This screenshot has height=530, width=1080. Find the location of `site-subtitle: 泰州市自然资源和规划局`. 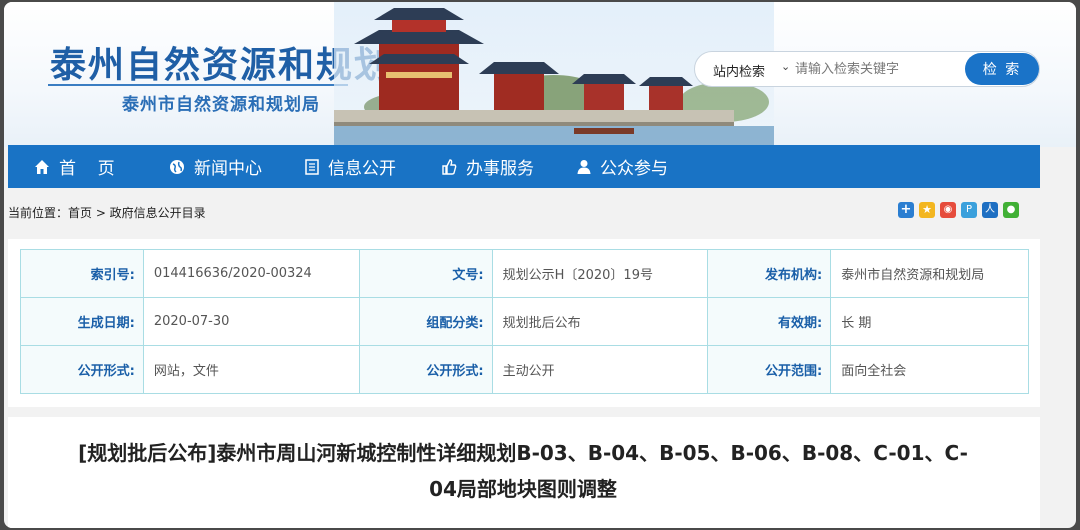

site-subtitle: 泰州市自然资源和规划局 is located at coordinates (221, 105).